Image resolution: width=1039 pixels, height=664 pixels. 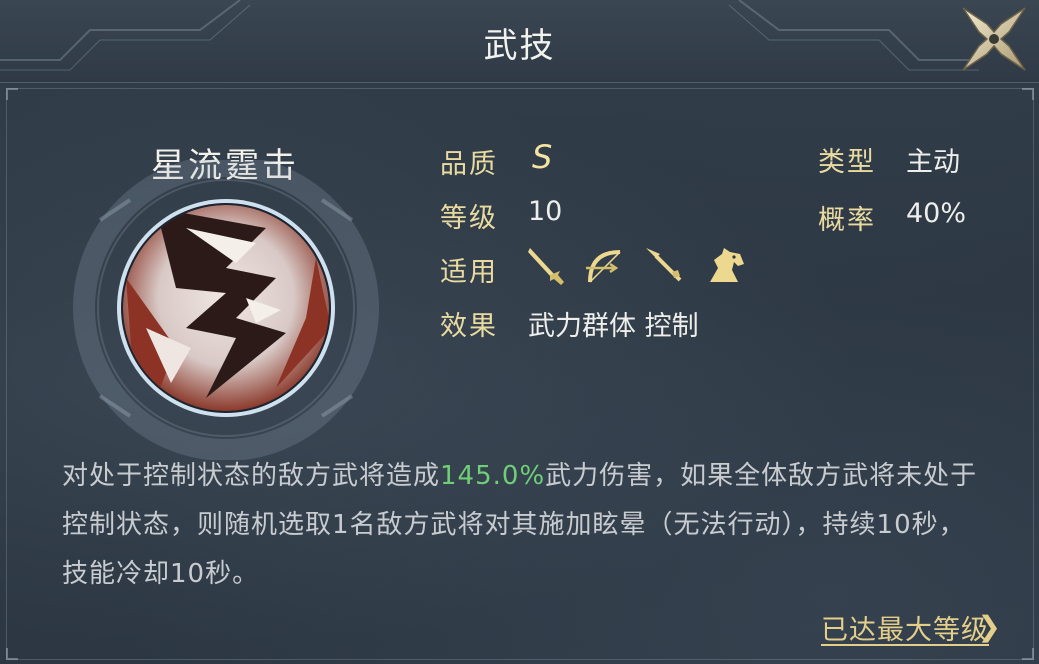 I want to click on quality-value: S, so click(x=542, y=157).